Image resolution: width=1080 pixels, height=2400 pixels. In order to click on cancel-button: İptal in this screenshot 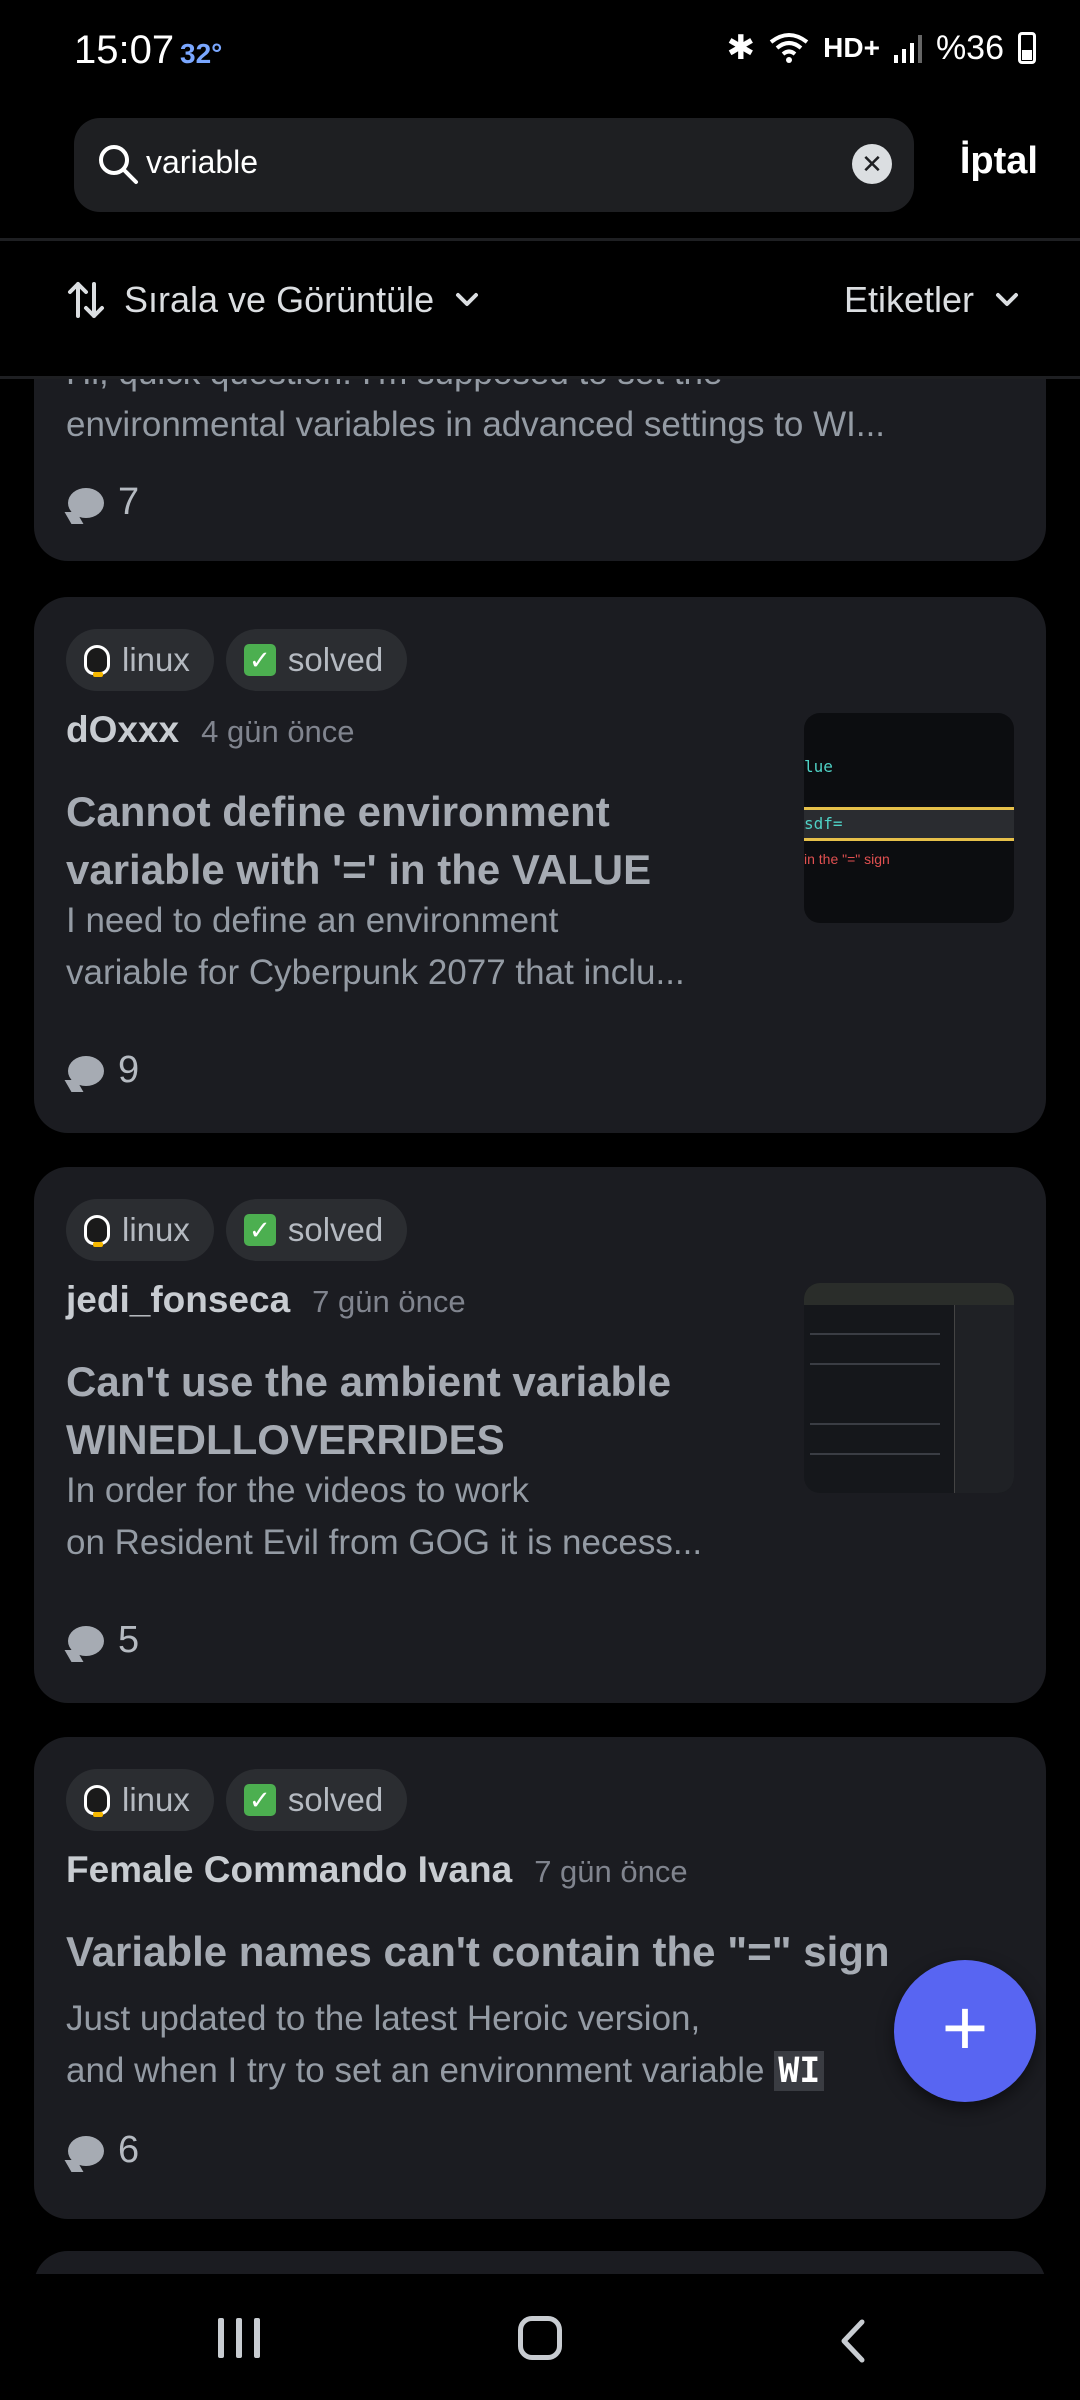, I will do `click(999, 161)`.